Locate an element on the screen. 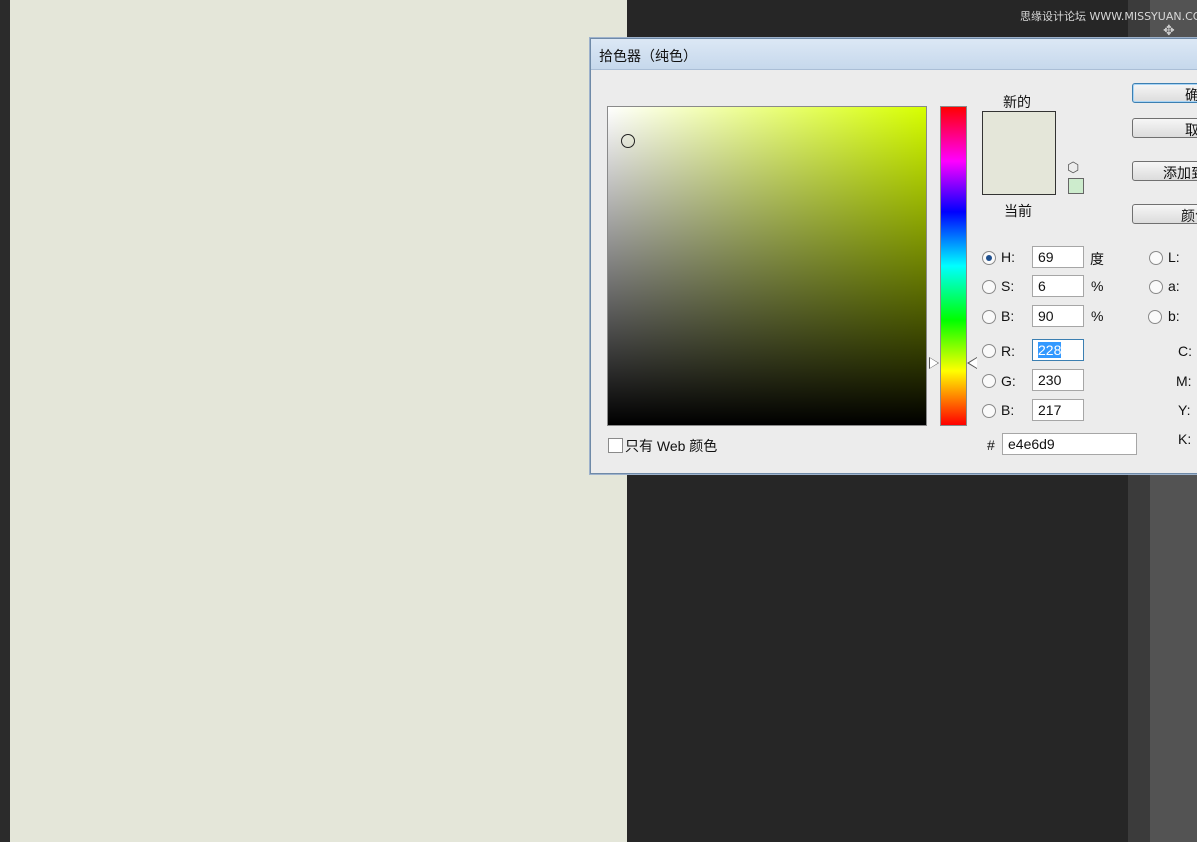  hue-slider-right-handle-fill is located at coordinates (973, 363).